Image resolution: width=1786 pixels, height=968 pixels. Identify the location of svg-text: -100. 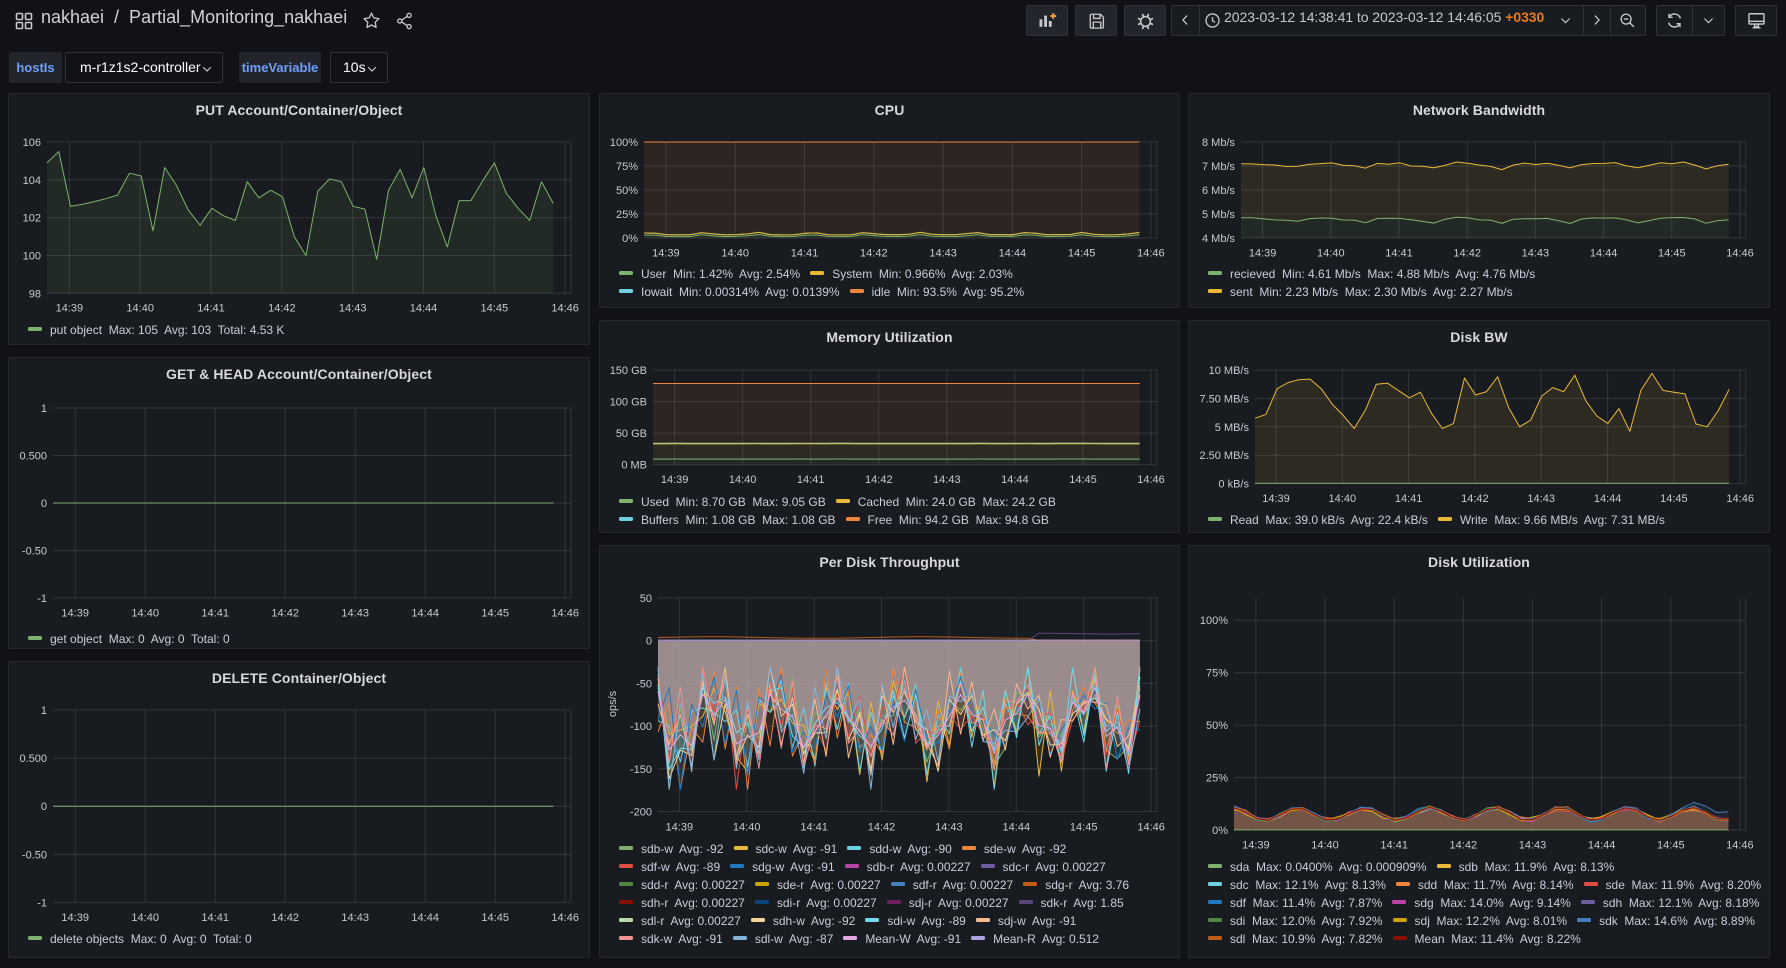
(641, 727).